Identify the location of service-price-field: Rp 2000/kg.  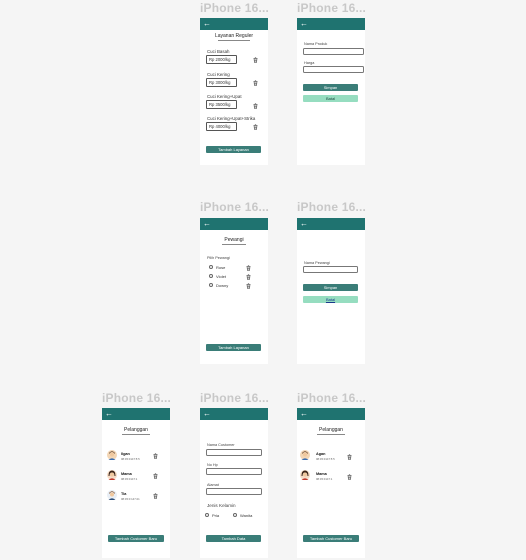
(221, 59).